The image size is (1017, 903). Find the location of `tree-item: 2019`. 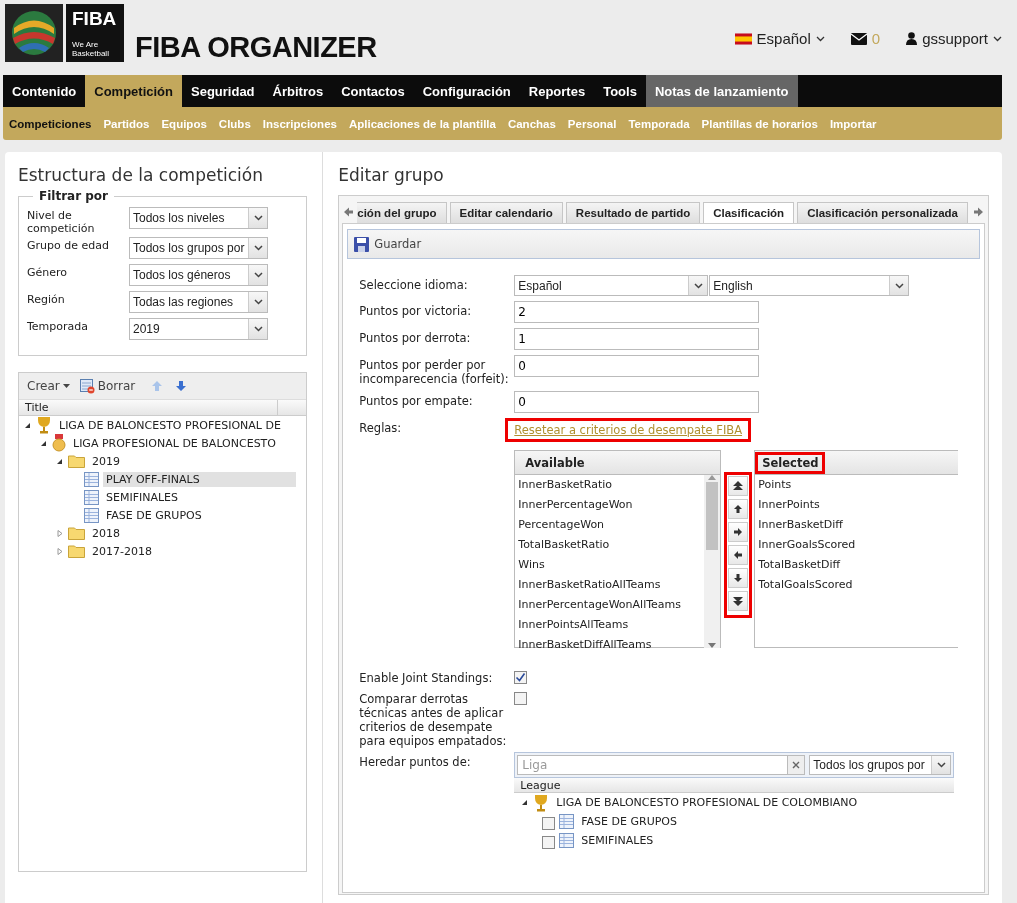

tree-item: 2019 is located at coordinates (106, 461).